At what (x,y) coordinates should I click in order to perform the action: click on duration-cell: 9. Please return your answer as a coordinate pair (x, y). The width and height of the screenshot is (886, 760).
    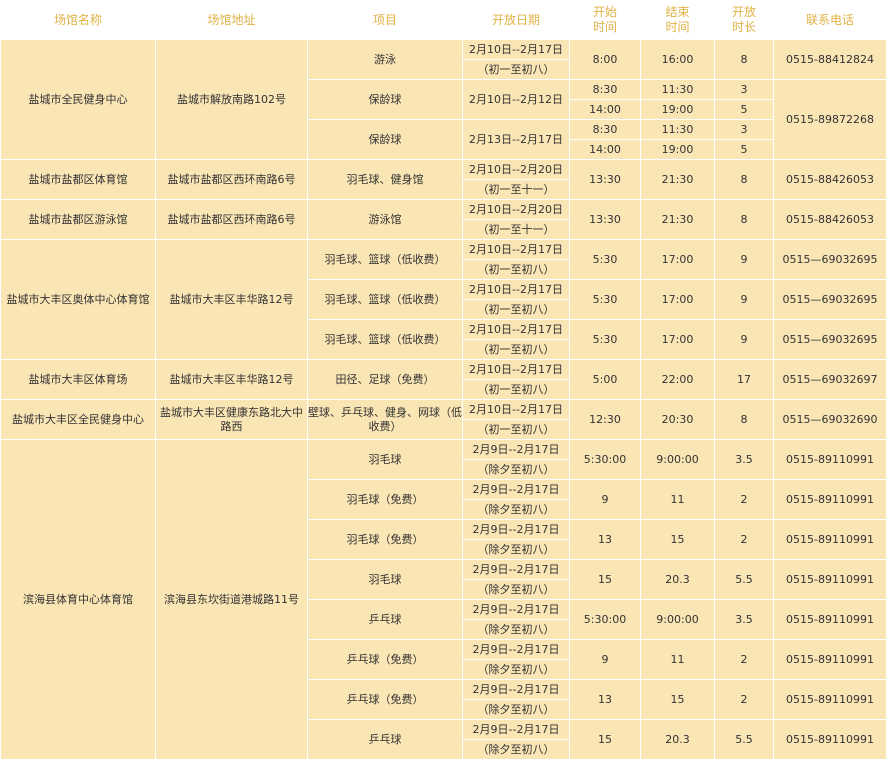
    Looking at the image, I should click on (744, 260).